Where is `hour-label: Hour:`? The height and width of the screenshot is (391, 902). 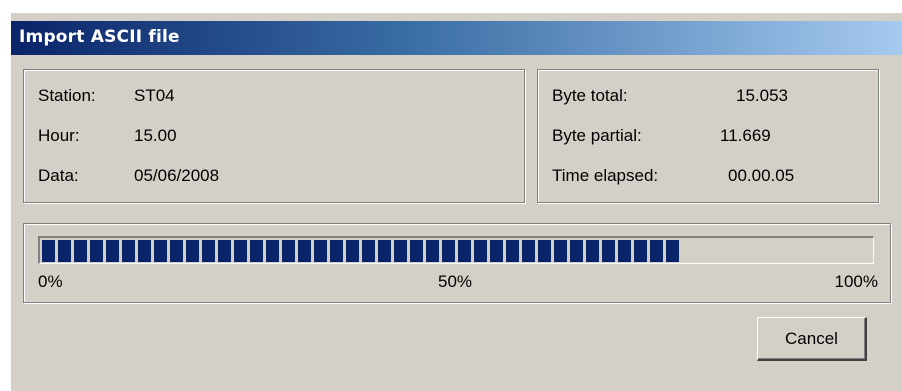 hour-label: Hour: is located at coordinates (59, 135).